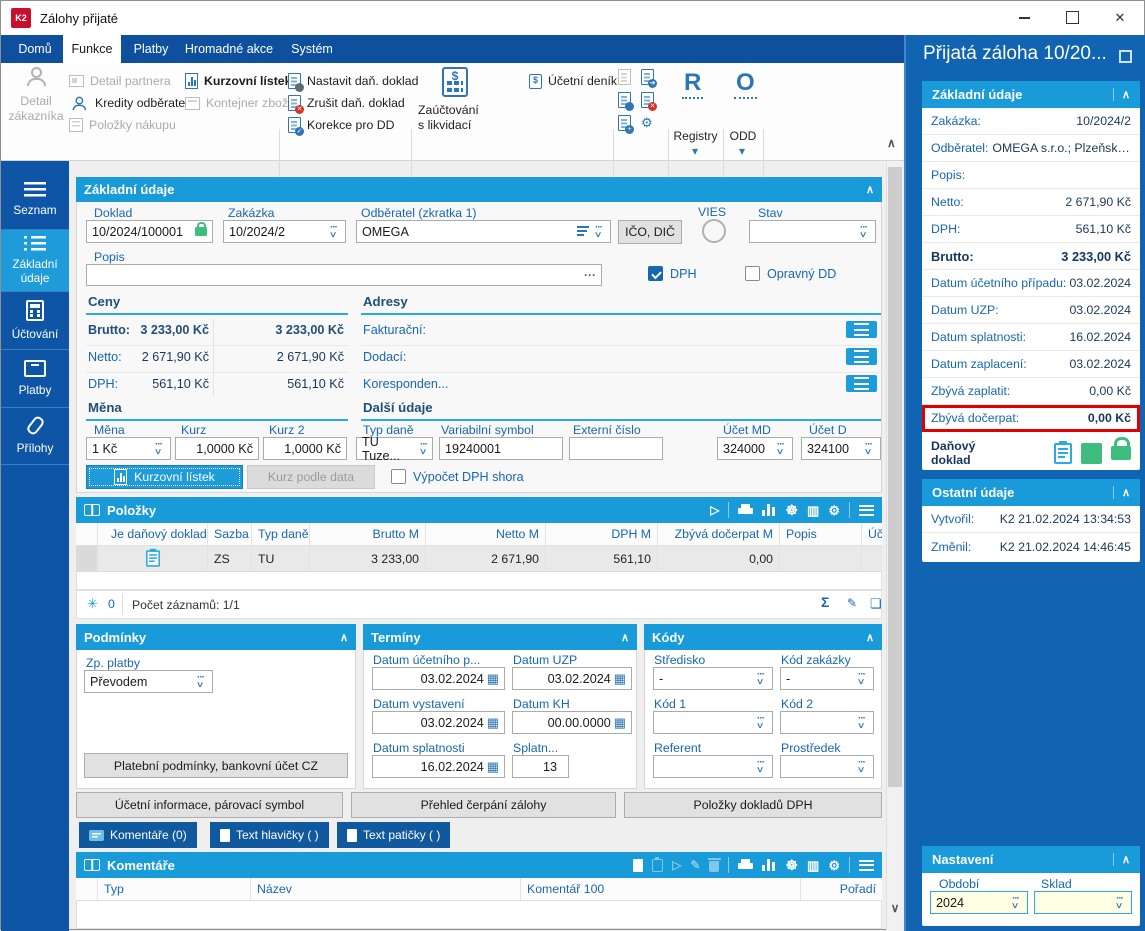 The height and width of the screenshot is (931, 1145). Describe the element at coordinates (35, 378) in the screenshot. I see `sidebar-item-platby: Platby` at that location.